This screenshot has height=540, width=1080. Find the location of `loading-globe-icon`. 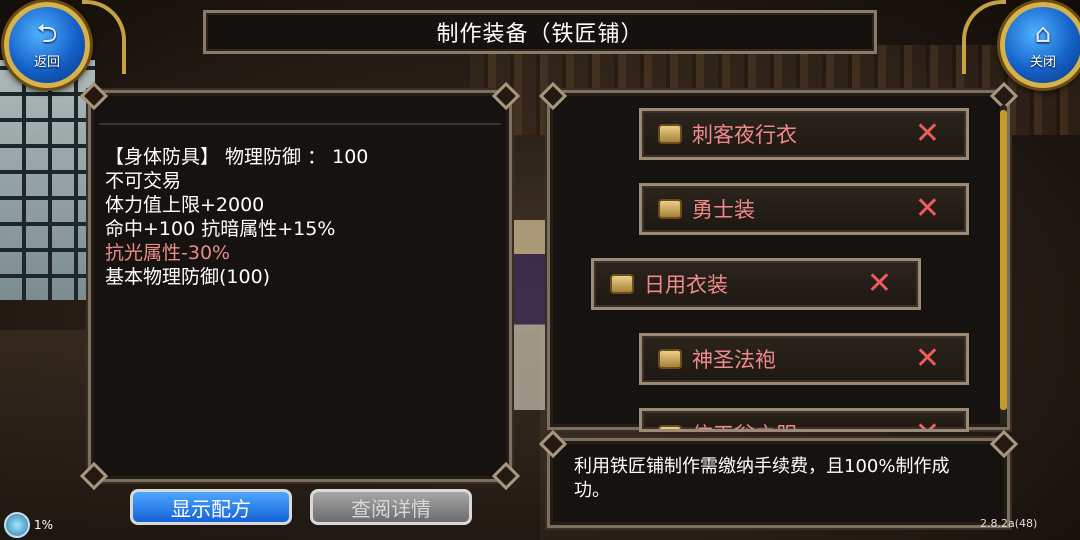

loading-globe-icon is located at coordinates (17, 525).